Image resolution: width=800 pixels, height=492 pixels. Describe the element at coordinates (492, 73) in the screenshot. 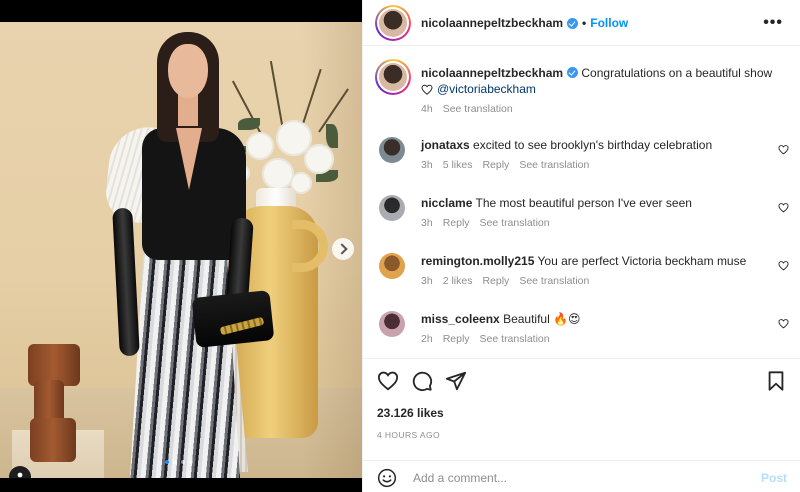

I see `caption-username: nicolaannepeltzbeckham` at that location.